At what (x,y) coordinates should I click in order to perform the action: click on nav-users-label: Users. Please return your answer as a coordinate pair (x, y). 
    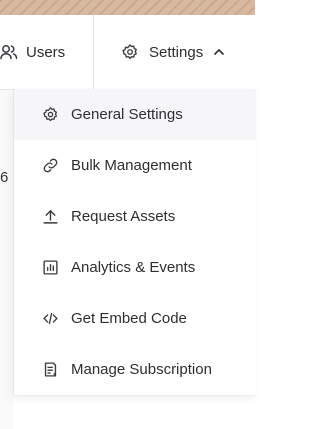
    Looking at the image, I should click on (46, 52).